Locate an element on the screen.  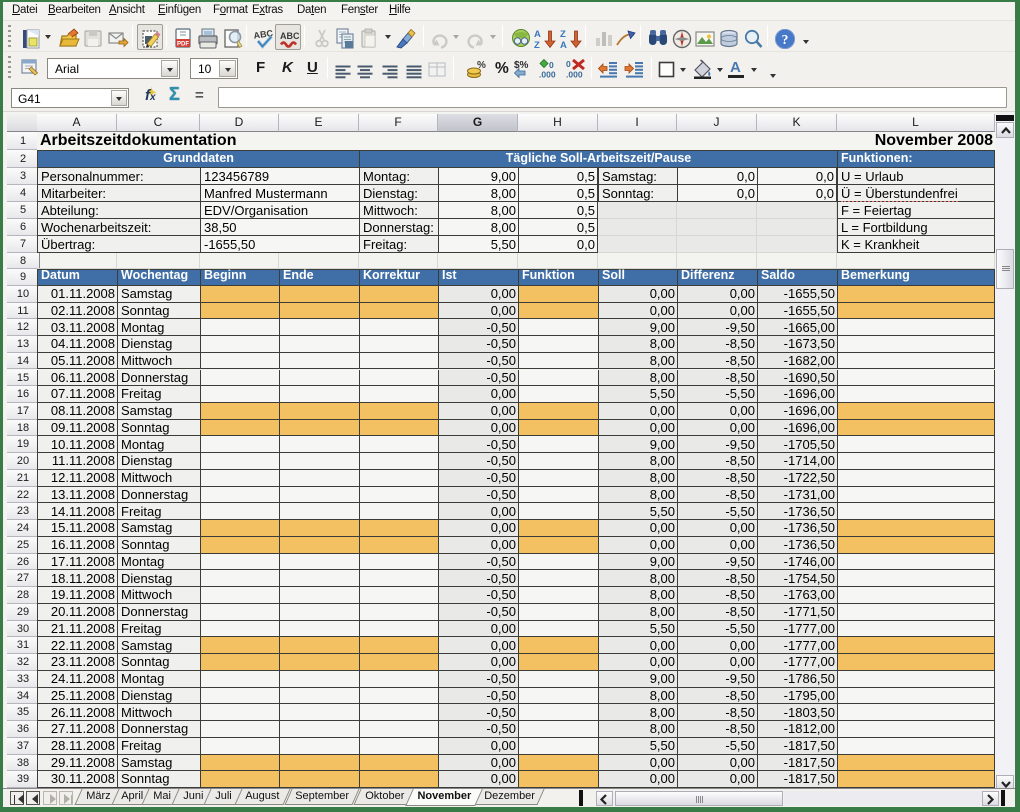
svg-text: ABC is located at coordinates (290, 36).